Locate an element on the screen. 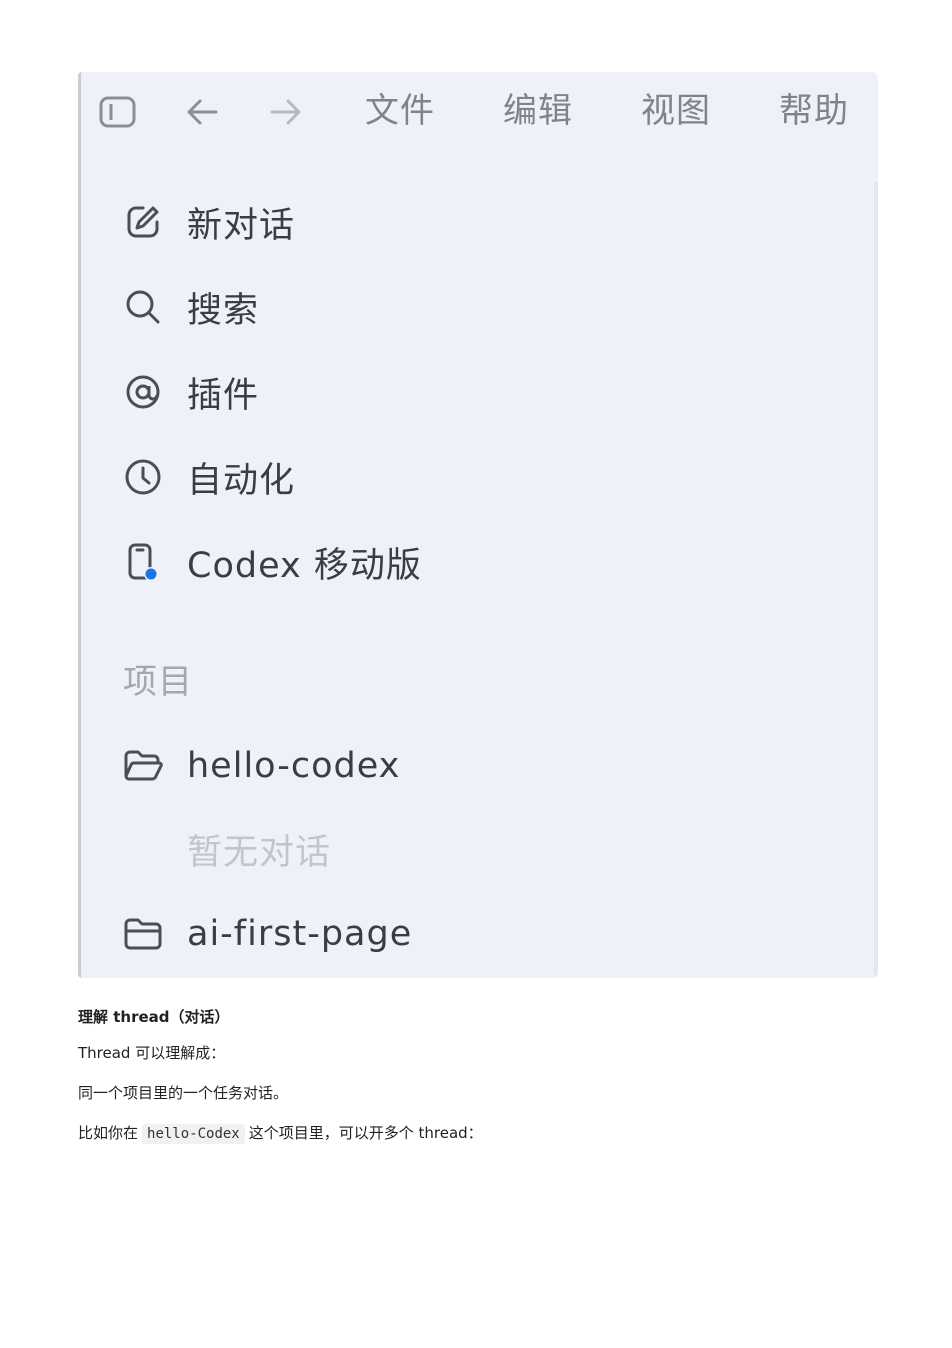  menu-edit: 编辑 is located at coordinates (538, 111).